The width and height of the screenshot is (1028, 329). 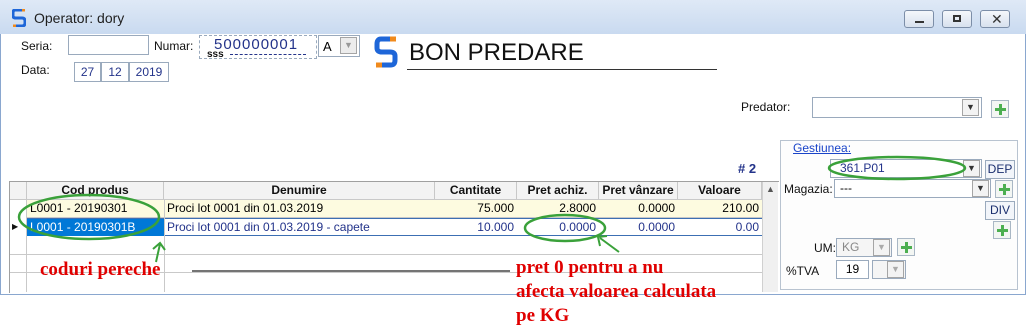 I want to click on annotation-text-right-3: pe KG, so click(x=543, y=315).